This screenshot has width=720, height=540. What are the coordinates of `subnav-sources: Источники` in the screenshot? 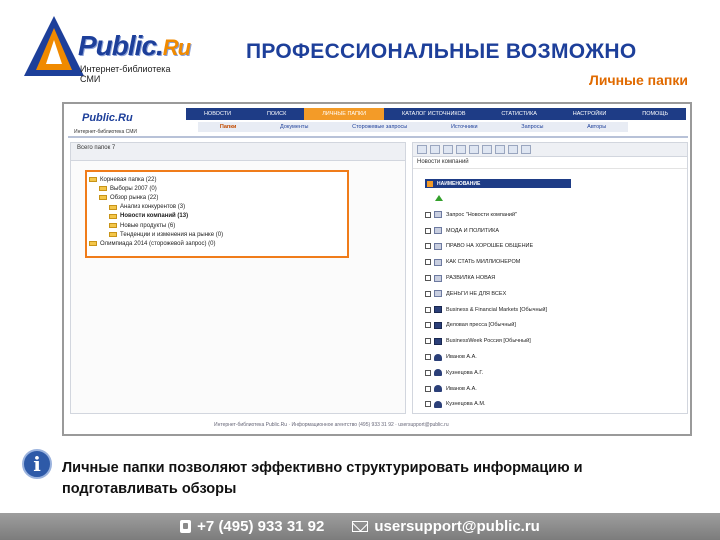 It's located at (464, 127).